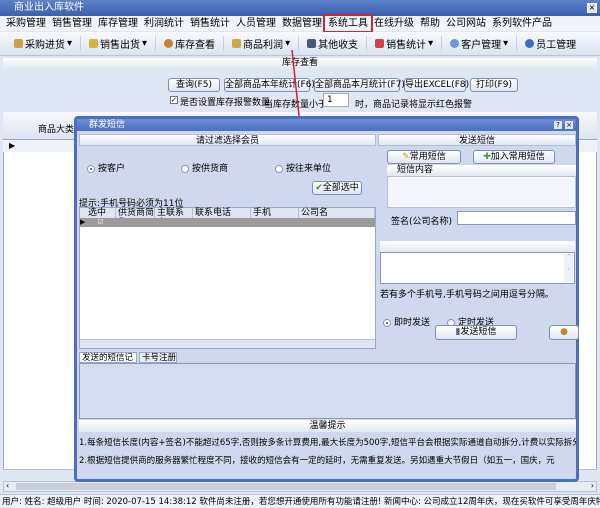 This screenshot has height=508, width=600. I want to click on chart-icon, so click(380, 43).